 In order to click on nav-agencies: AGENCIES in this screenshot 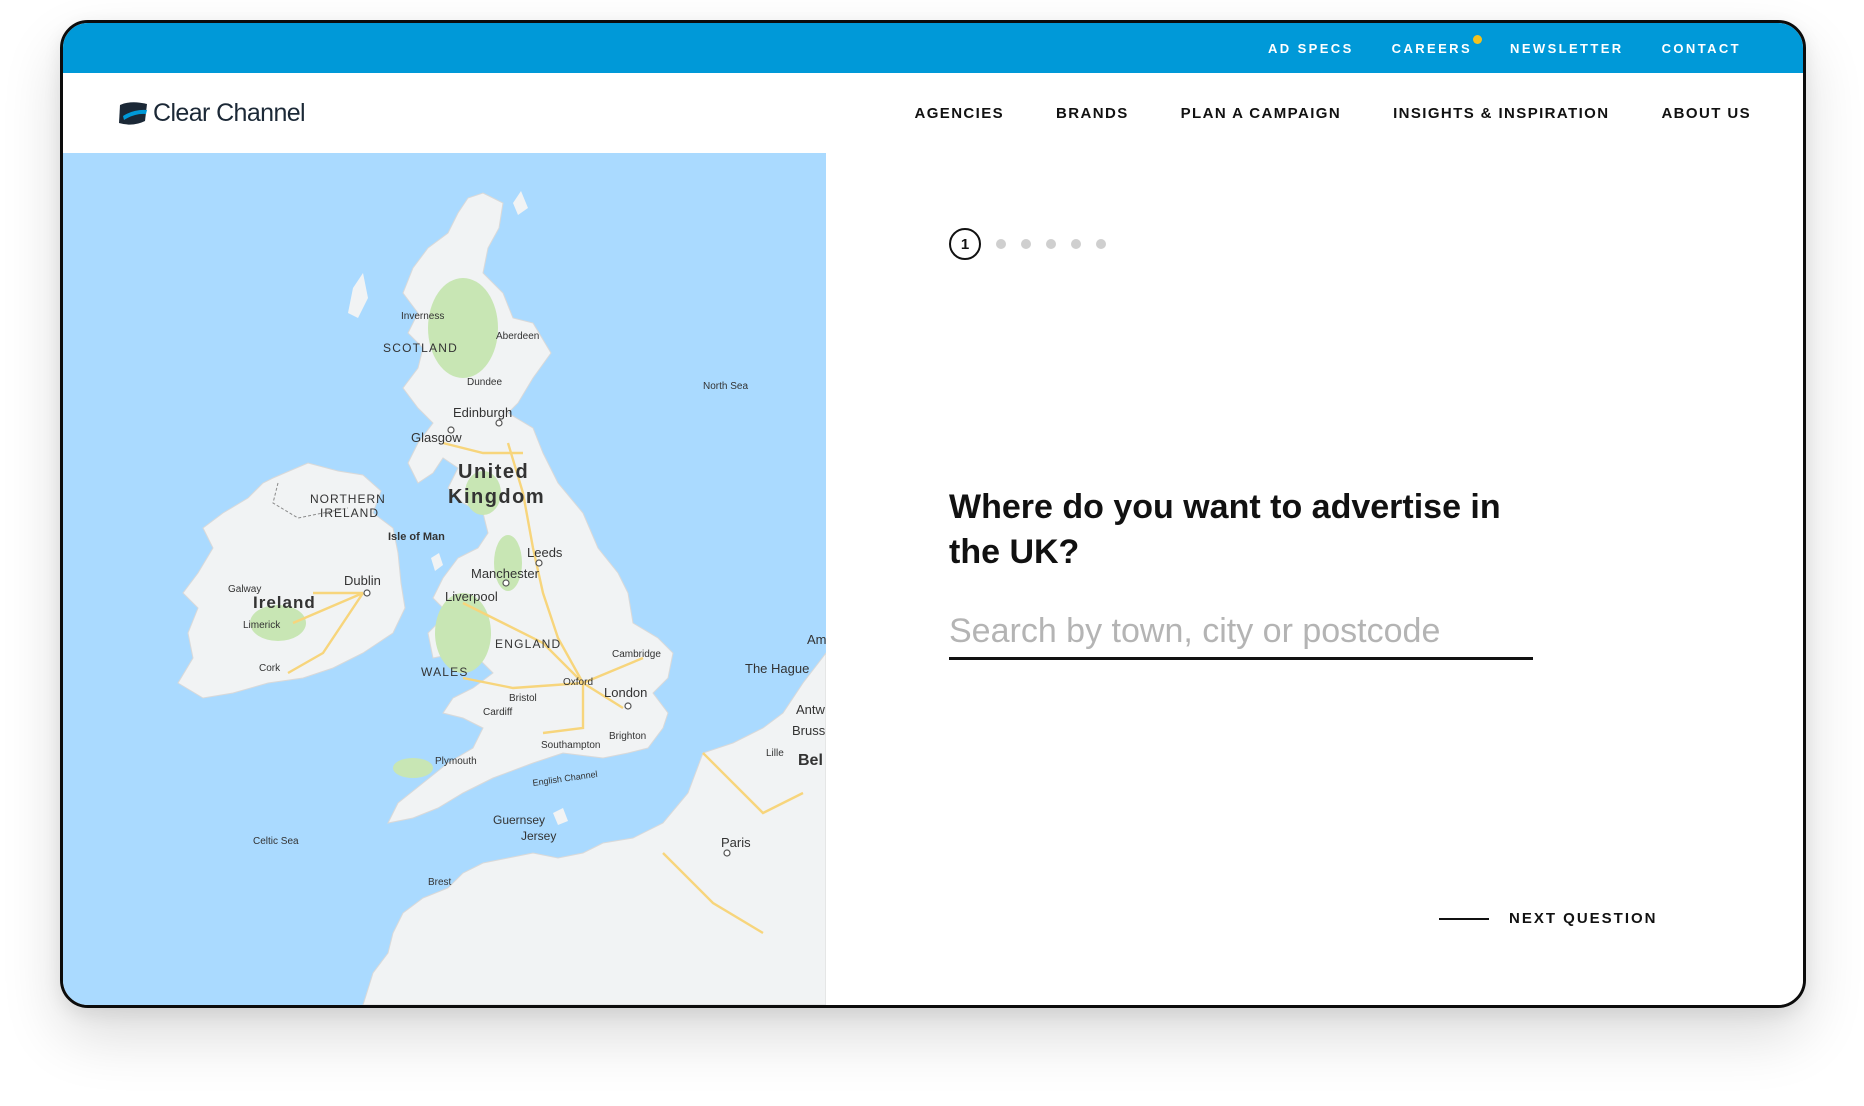, I will do `click(959, 113)`.